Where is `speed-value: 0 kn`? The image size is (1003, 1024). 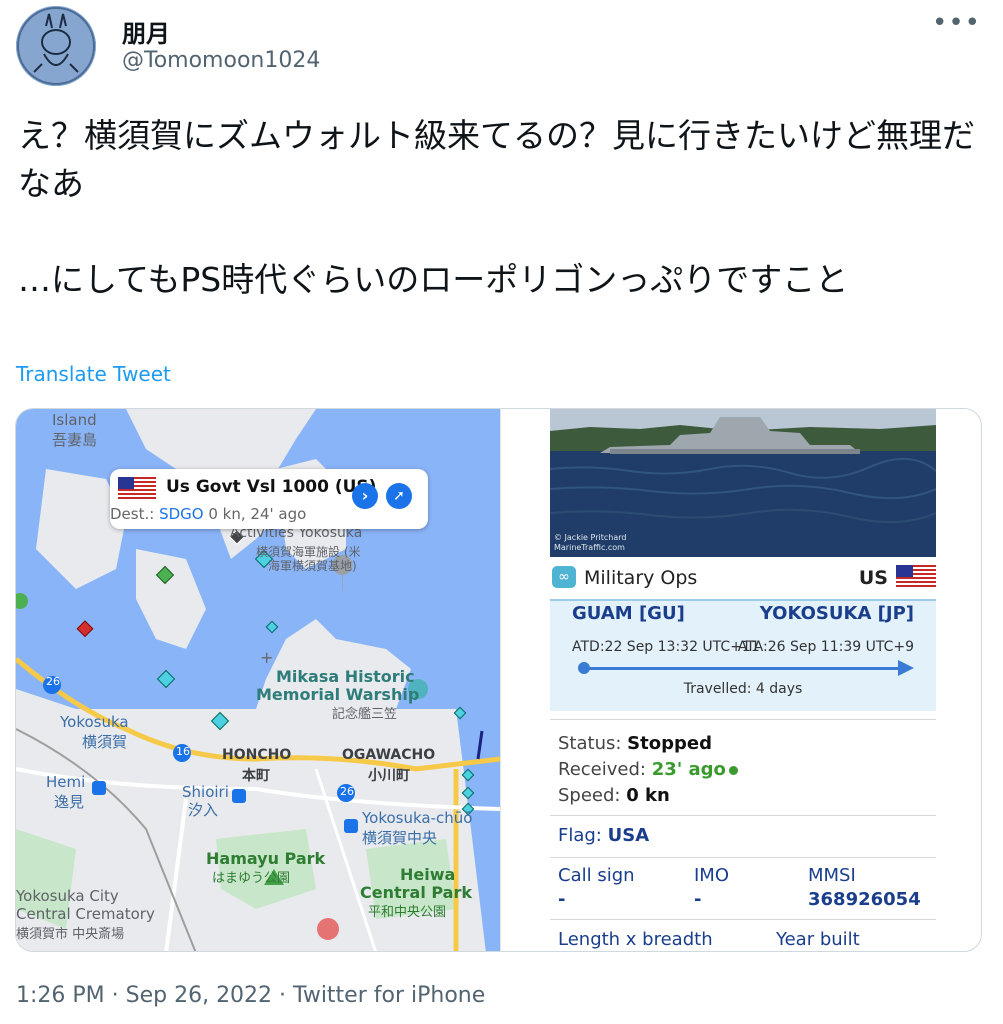
speed-value: 0 kn is located at coordinates (648, 795).